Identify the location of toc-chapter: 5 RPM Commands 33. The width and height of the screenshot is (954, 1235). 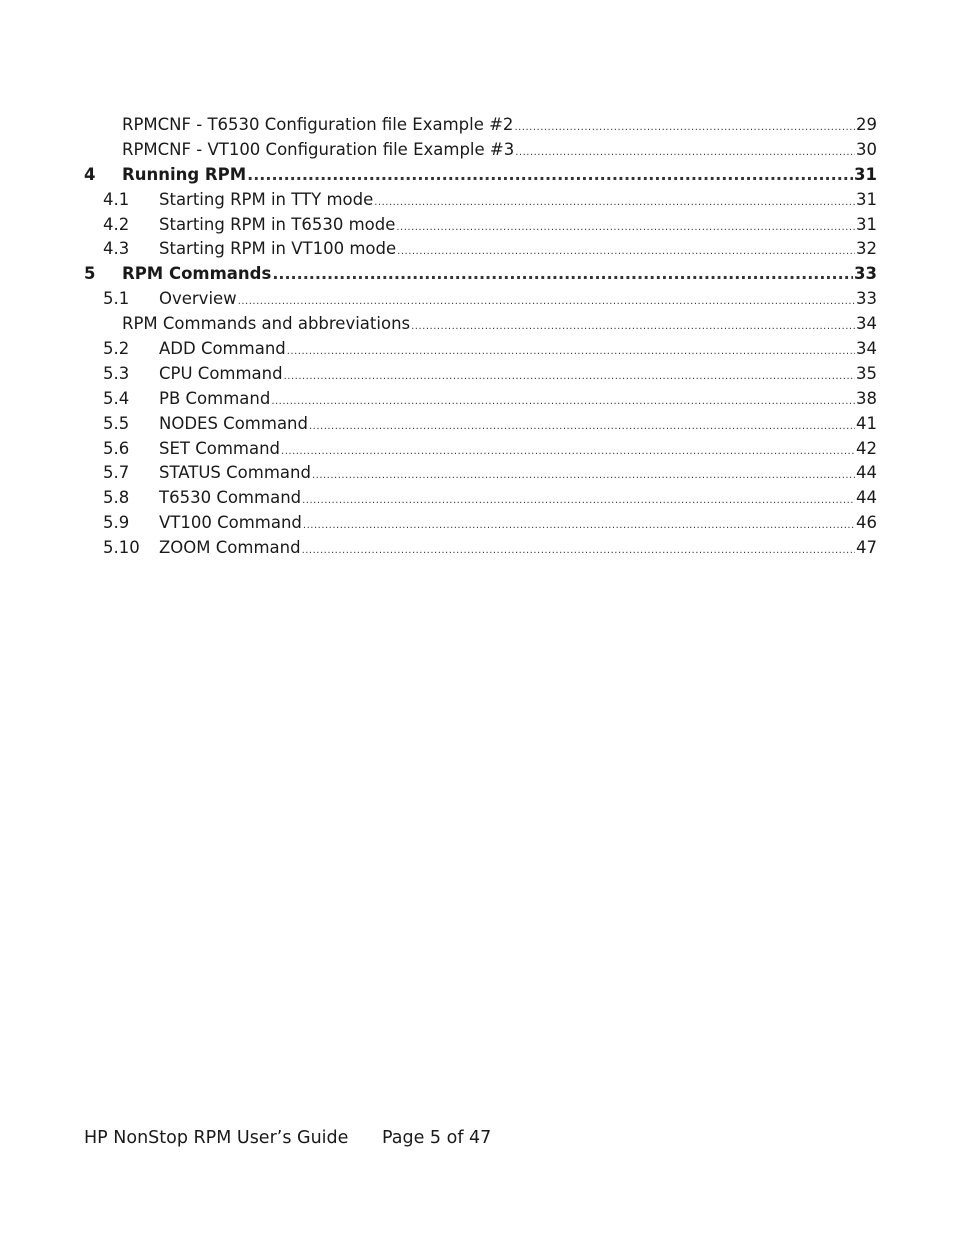
(480, 274).